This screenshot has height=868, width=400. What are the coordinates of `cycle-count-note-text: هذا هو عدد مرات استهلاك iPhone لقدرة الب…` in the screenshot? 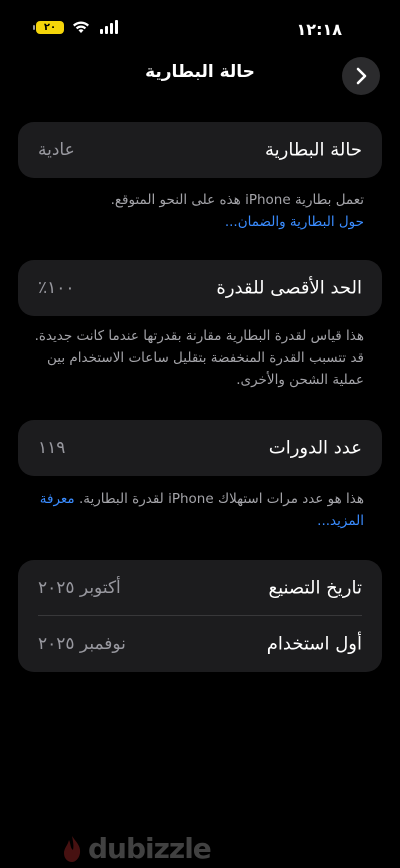 It's located at (221, 499).